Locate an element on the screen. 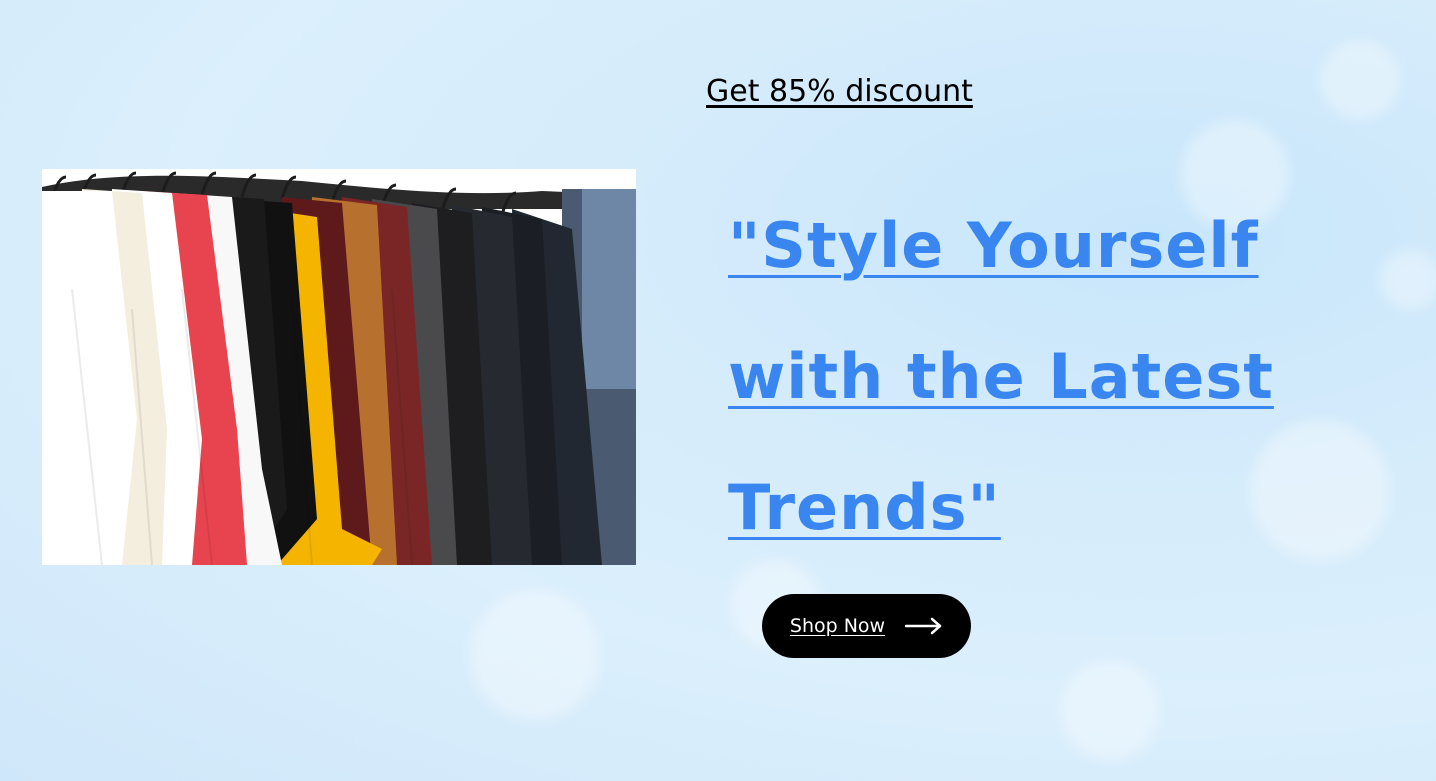  discount-link: Get 85% discount is located at coordinates (839, 91).